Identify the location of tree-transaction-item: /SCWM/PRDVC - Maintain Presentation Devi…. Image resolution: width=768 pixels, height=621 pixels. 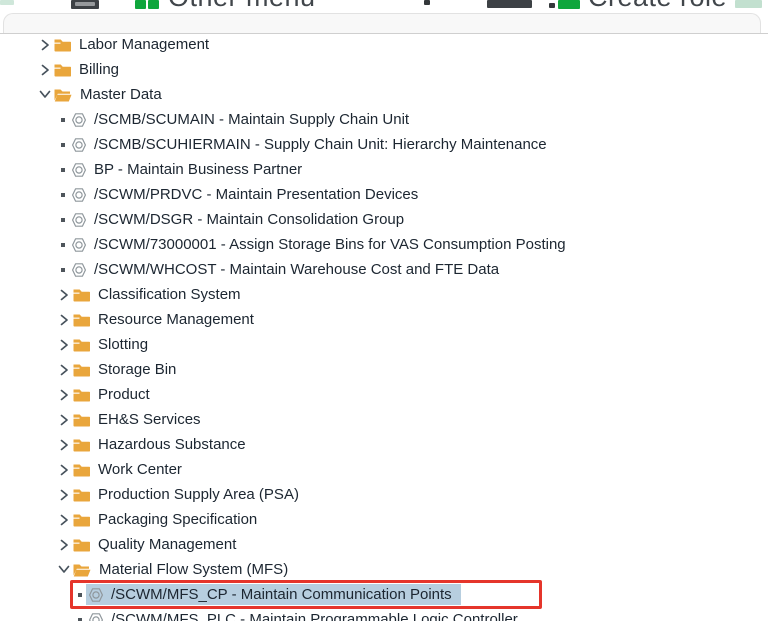
(384, 194).